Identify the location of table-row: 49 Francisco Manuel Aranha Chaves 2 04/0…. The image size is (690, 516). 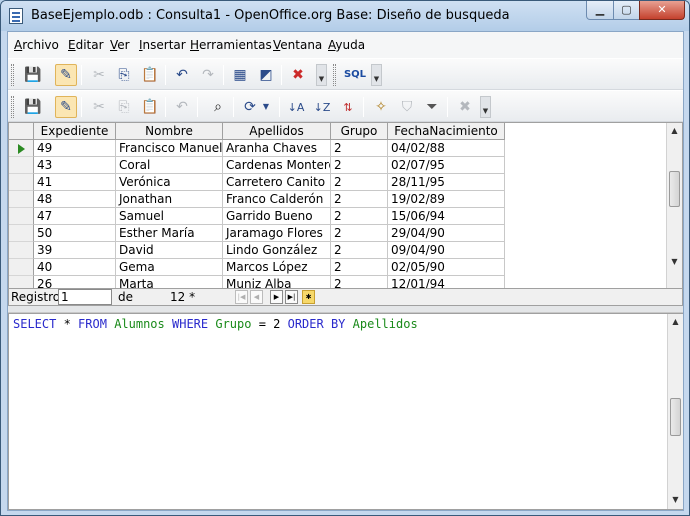
(338, 148).